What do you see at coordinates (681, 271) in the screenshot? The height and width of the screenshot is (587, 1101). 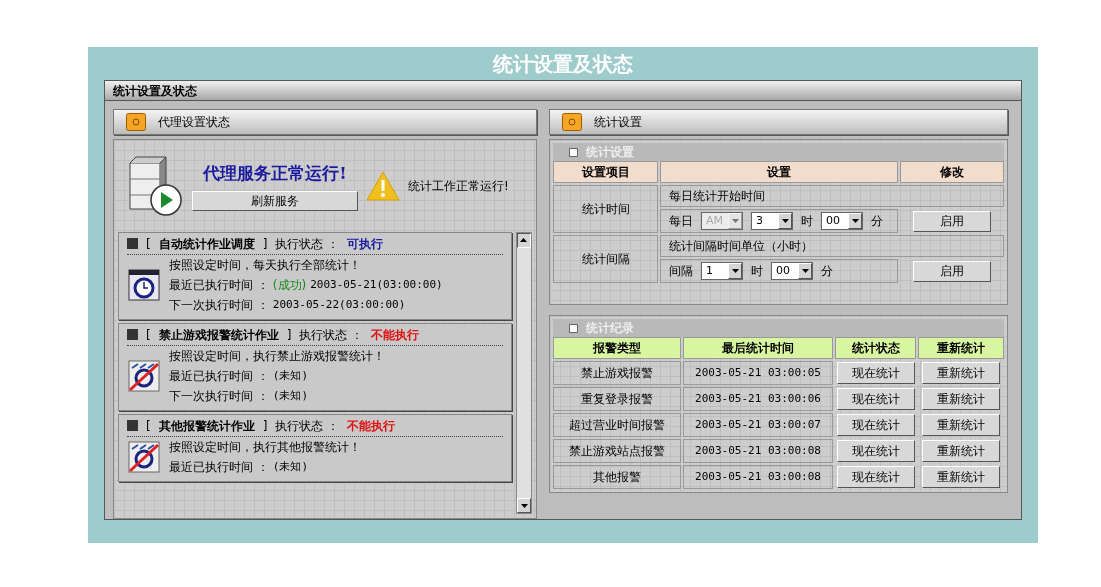 I see `unit-label: 间隔` at bounding box center [681, 271].